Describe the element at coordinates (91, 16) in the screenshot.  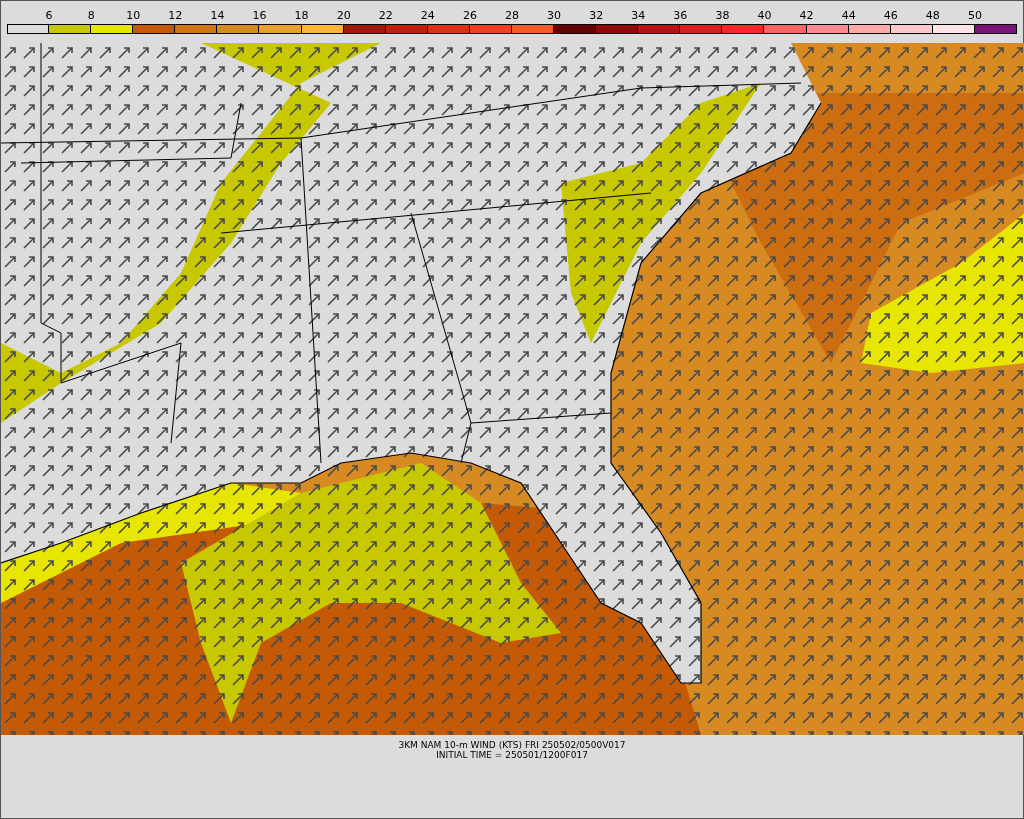
I see `scale-label: 8` at that location.